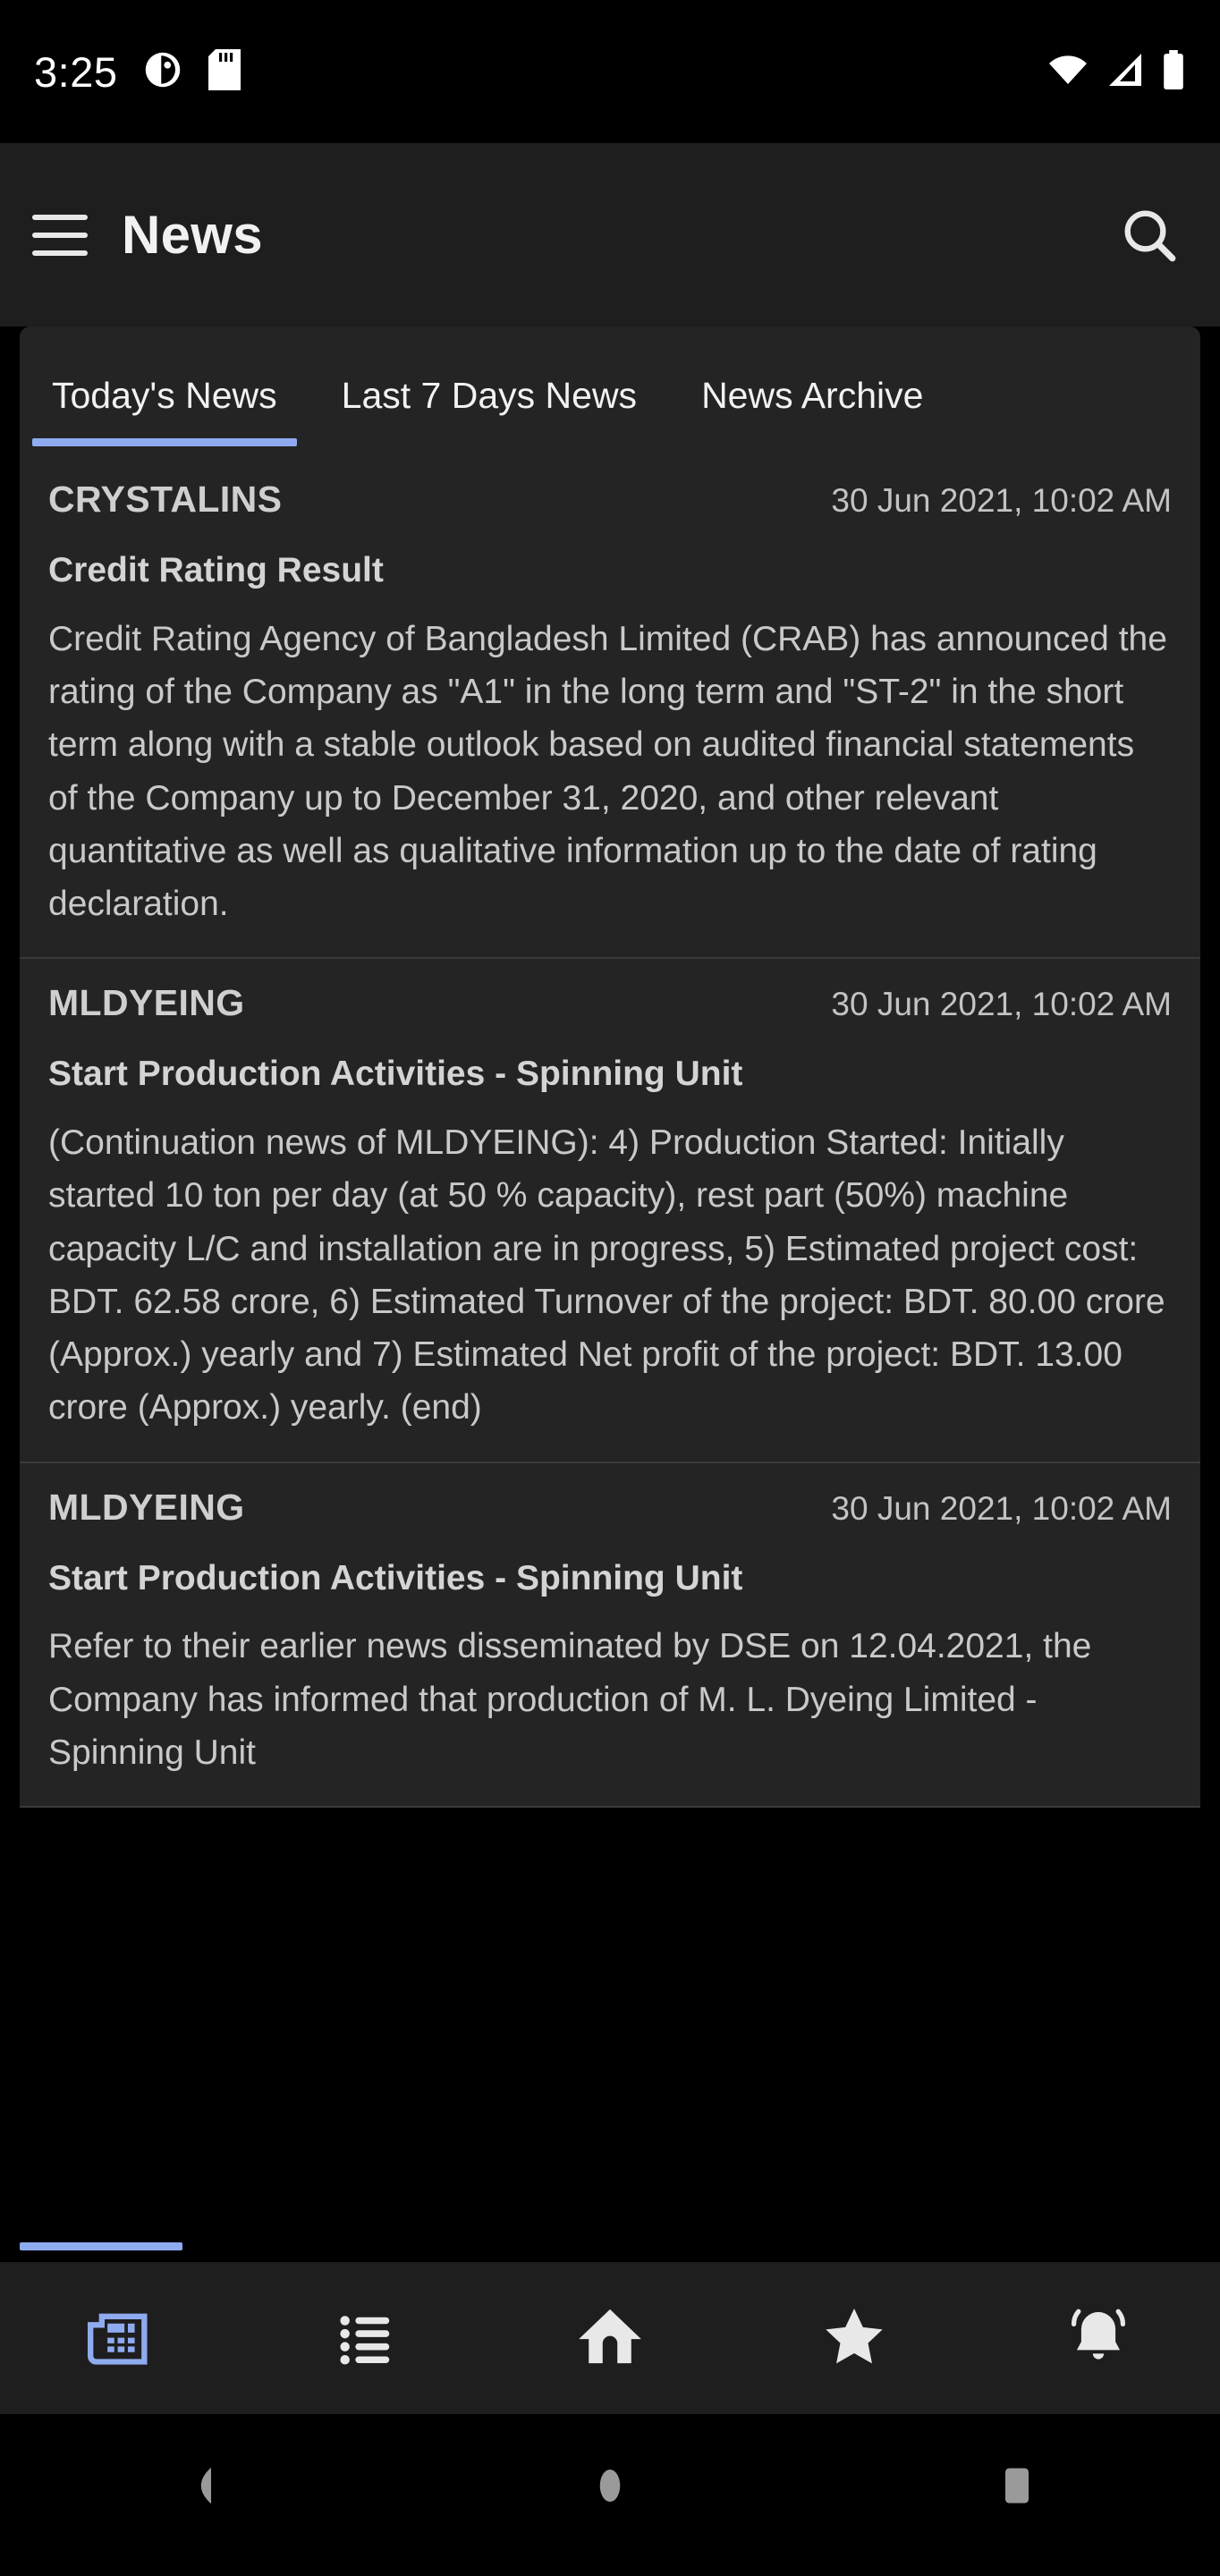  What do you see at coordinates (1067, 72) in the screenshot?
I see `wifi-icon` at bounding box center [1067, 72].